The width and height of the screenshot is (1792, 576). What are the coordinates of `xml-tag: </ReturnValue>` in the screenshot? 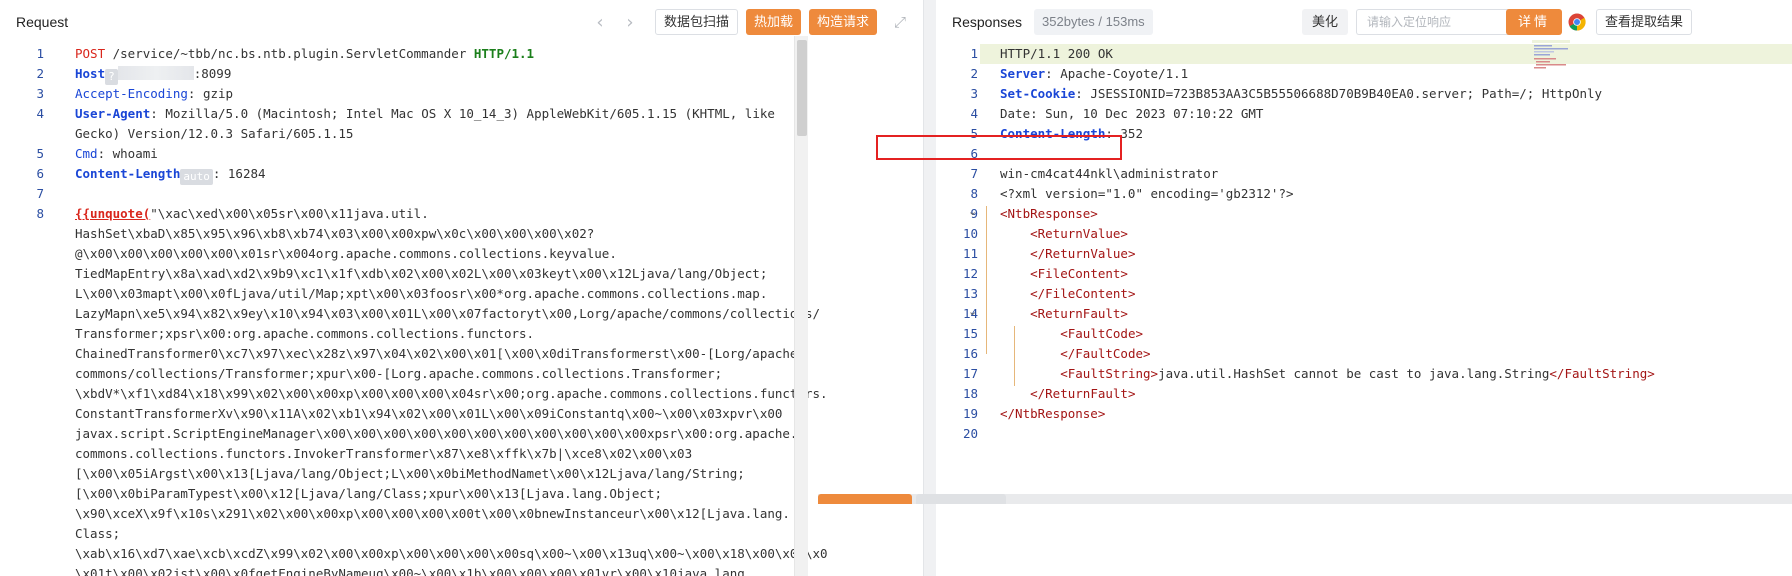 It's located at (1083, 253).